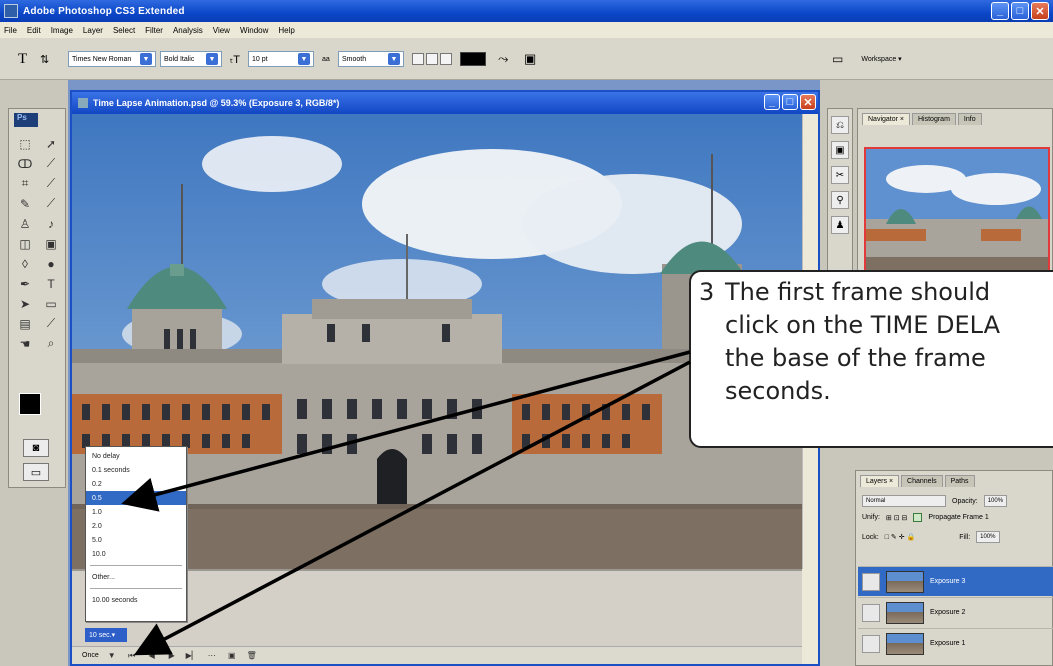 The image size is (1053, 666). What do you see at coordinates (44, 59) in the screenshot?
I see `text-orientation-icon: ⇅` at bounding box center [44, 59].